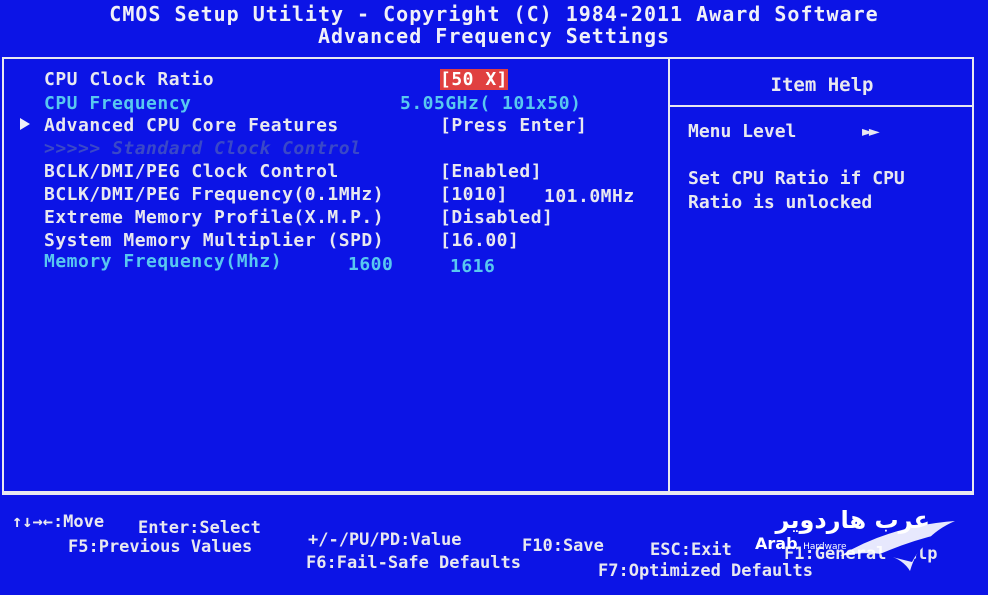 Image resolution: width=988 pixels, height=595 pixels. What do you see at coordinates (473, 266) in the screenshot?
I see `memory-frequency-actual-value: 1616` at bounding box center [473, 266].